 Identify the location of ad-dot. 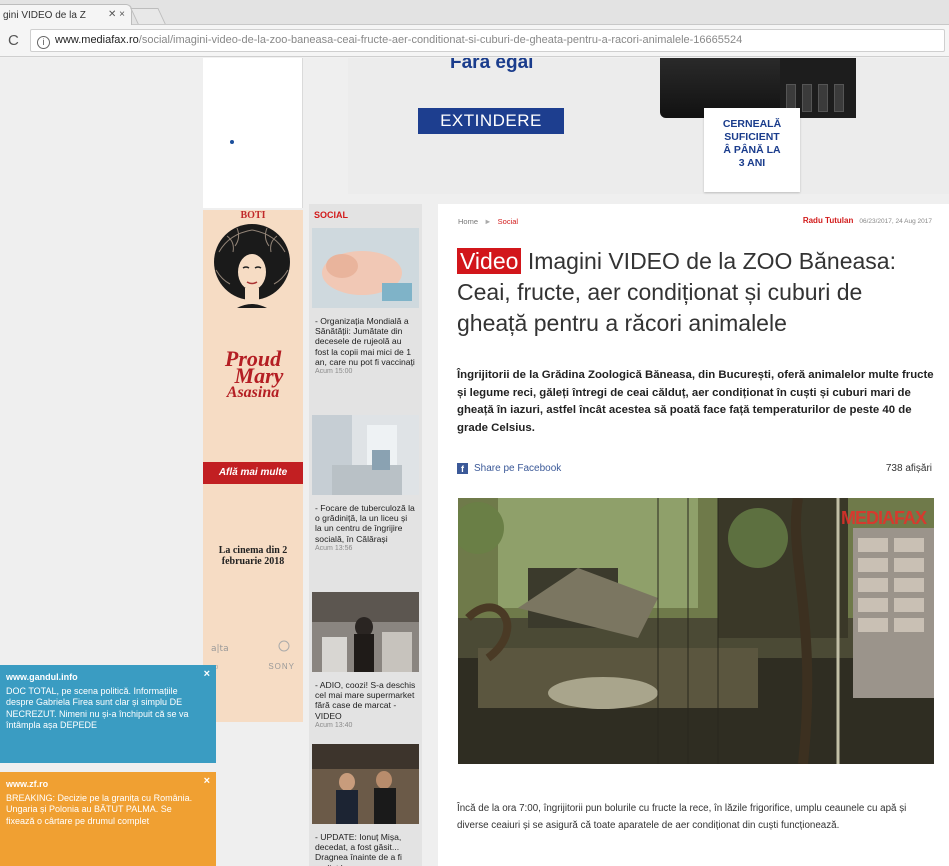
(232, 142).